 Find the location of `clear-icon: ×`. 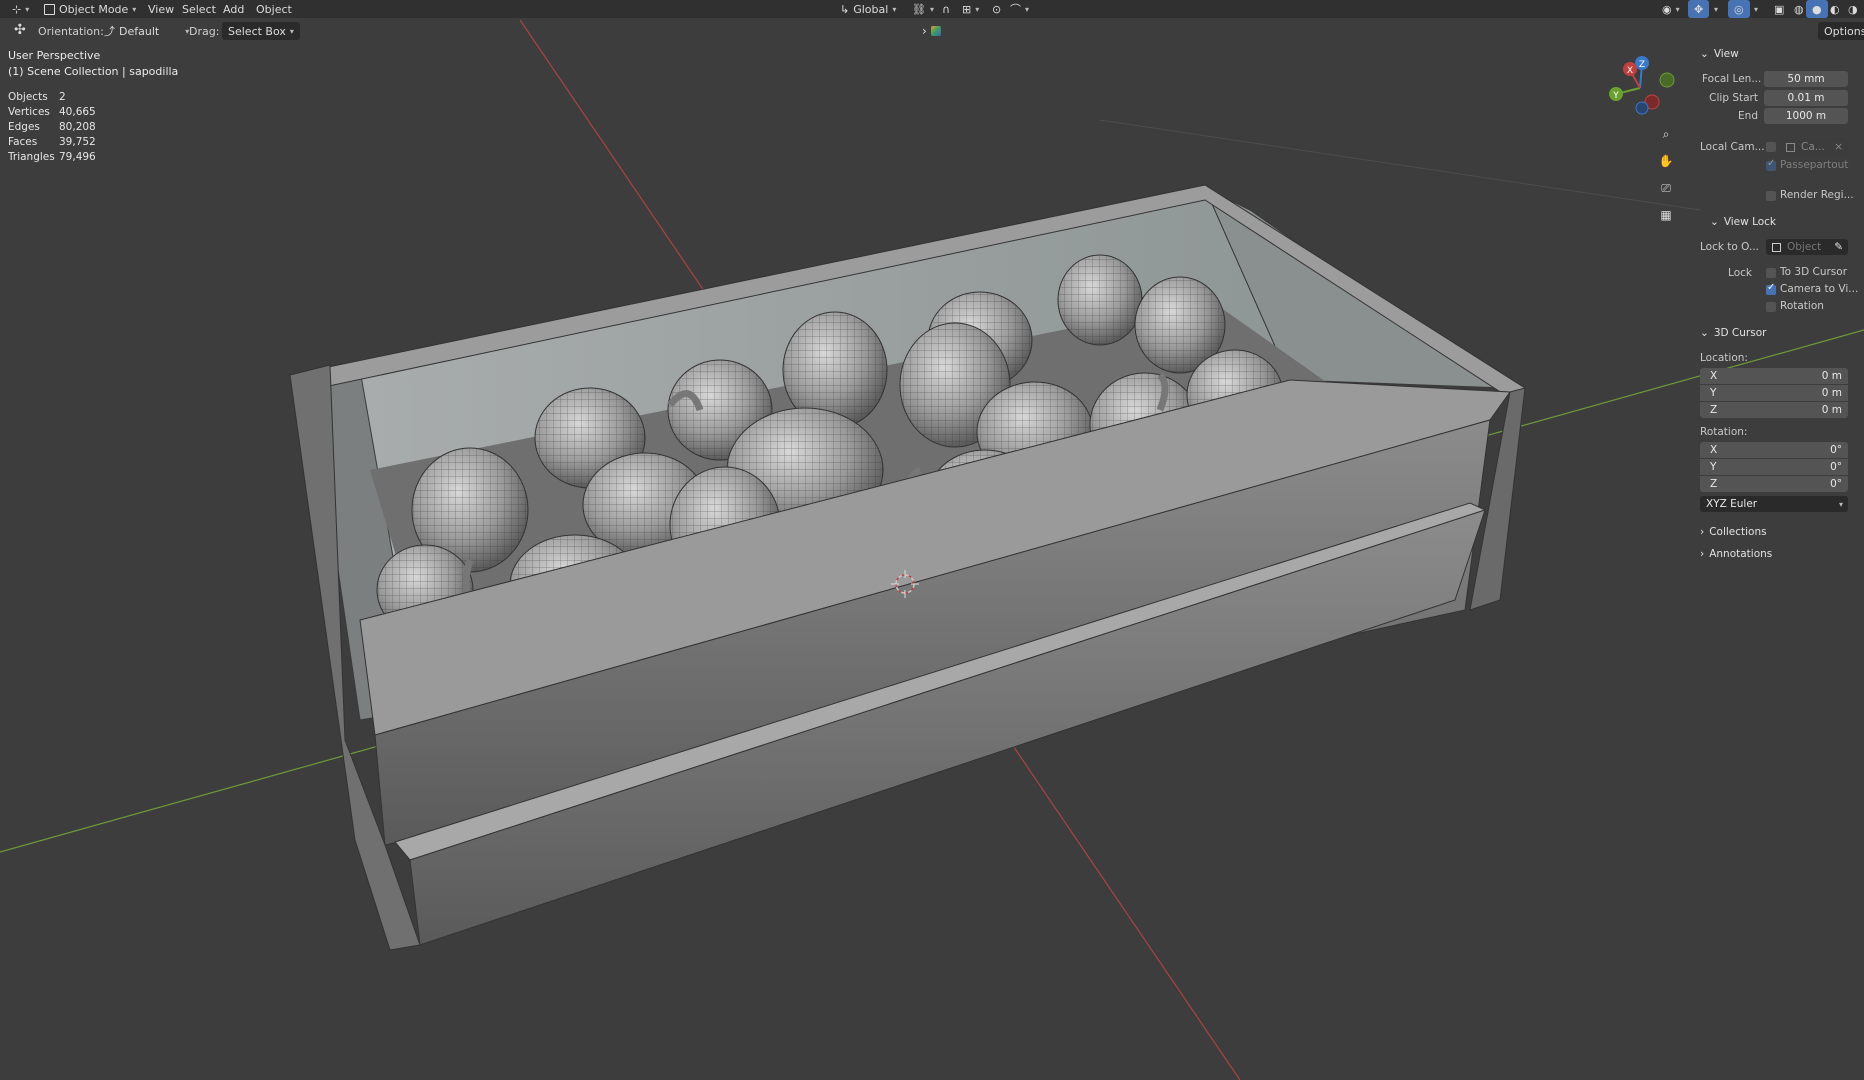

clear-icon: × is located at coordinates (1841, 147).